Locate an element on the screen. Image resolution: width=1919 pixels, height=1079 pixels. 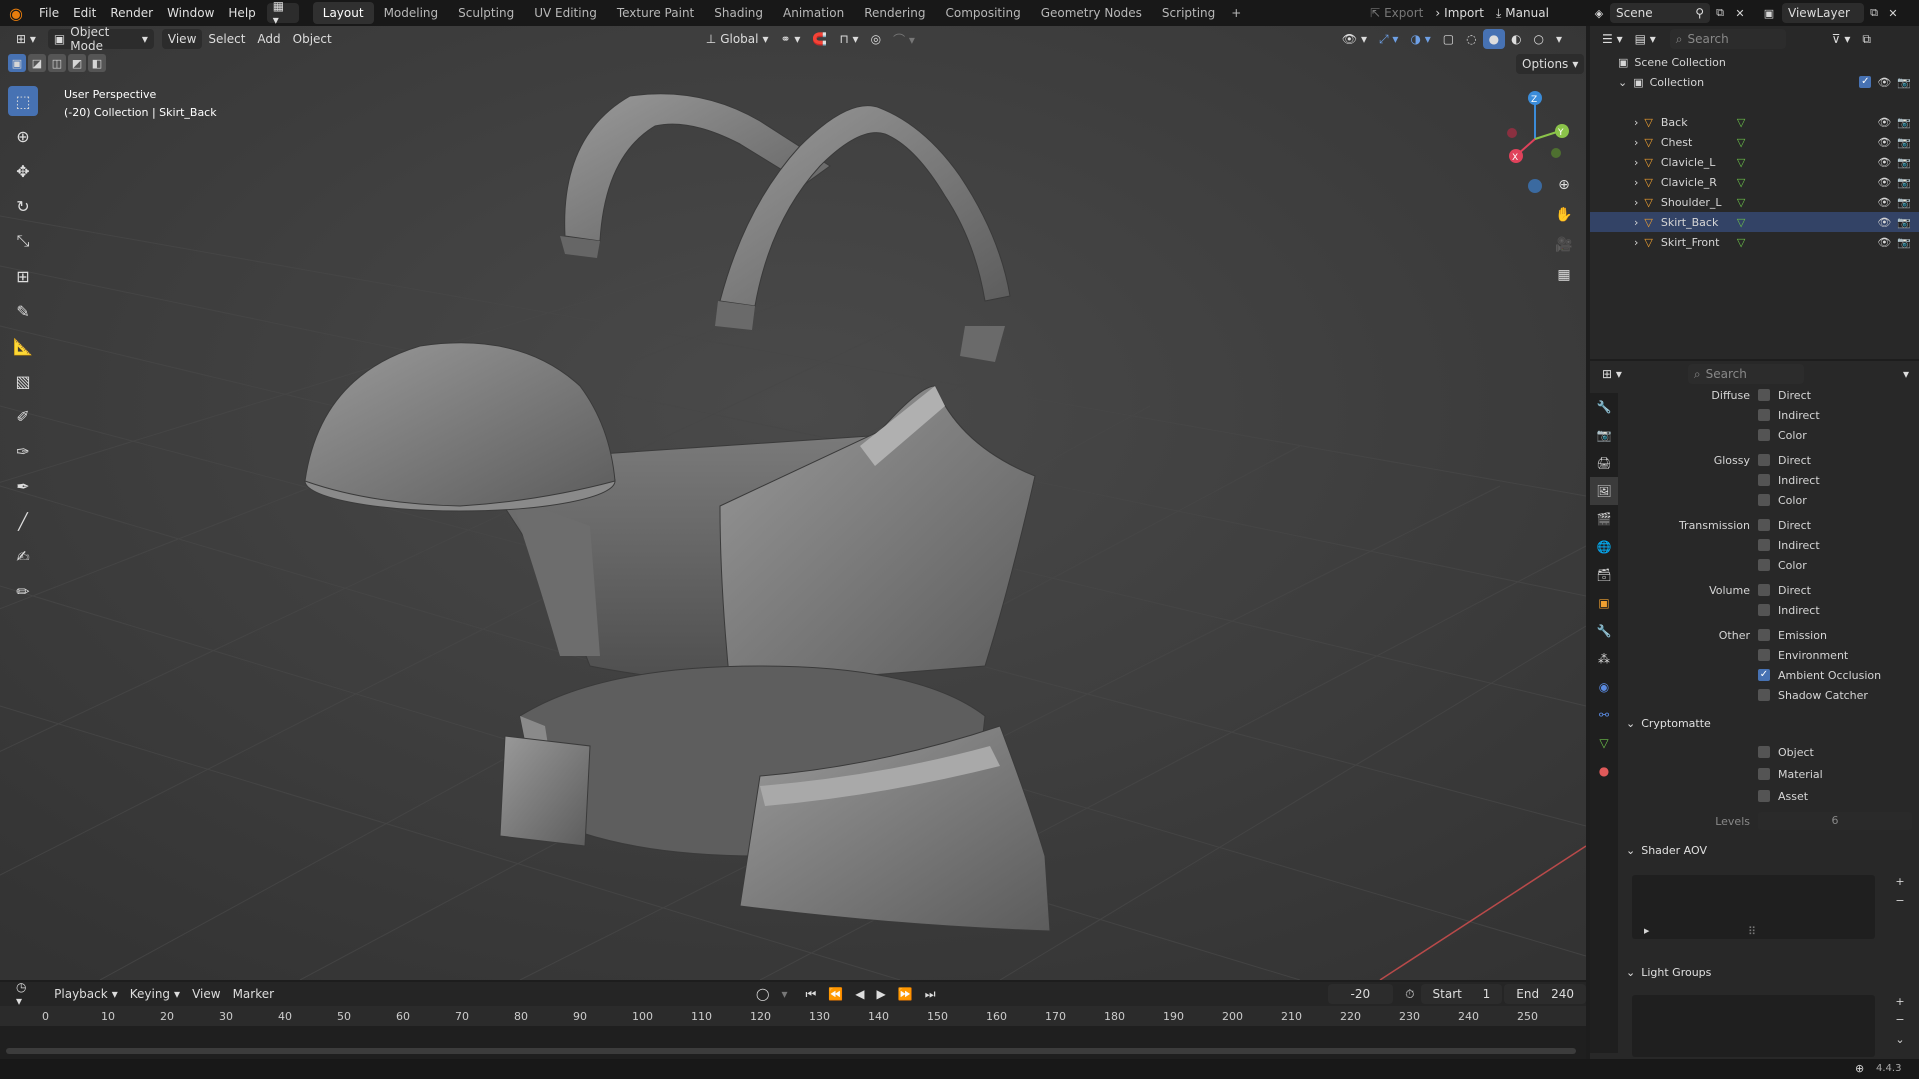
levels-field: 6 is located at coordinates (1835, 821).